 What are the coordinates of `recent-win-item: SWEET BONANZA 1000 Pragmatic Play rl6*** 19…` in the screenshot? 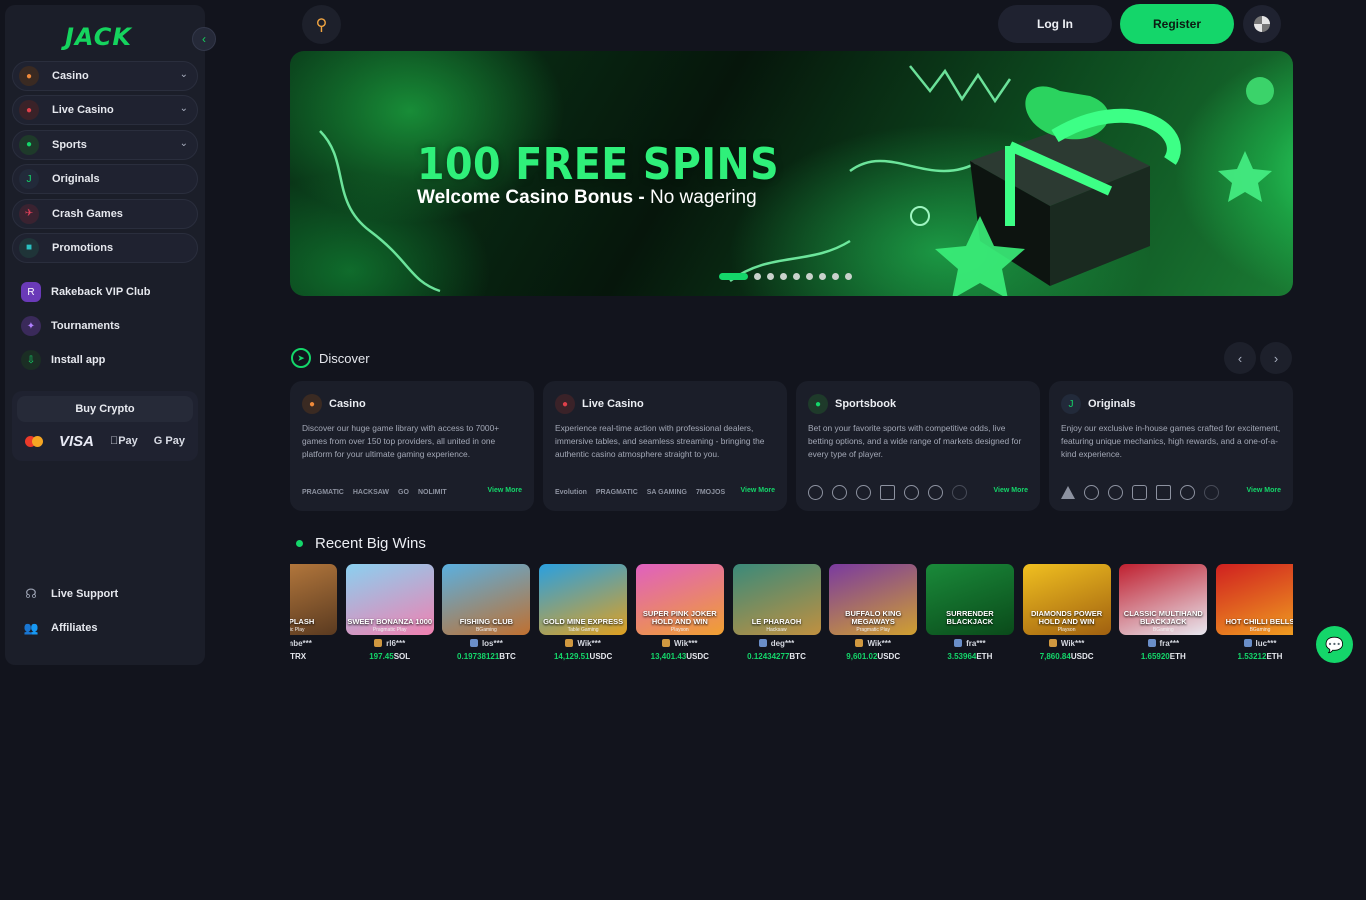 It's located at (389, 612).